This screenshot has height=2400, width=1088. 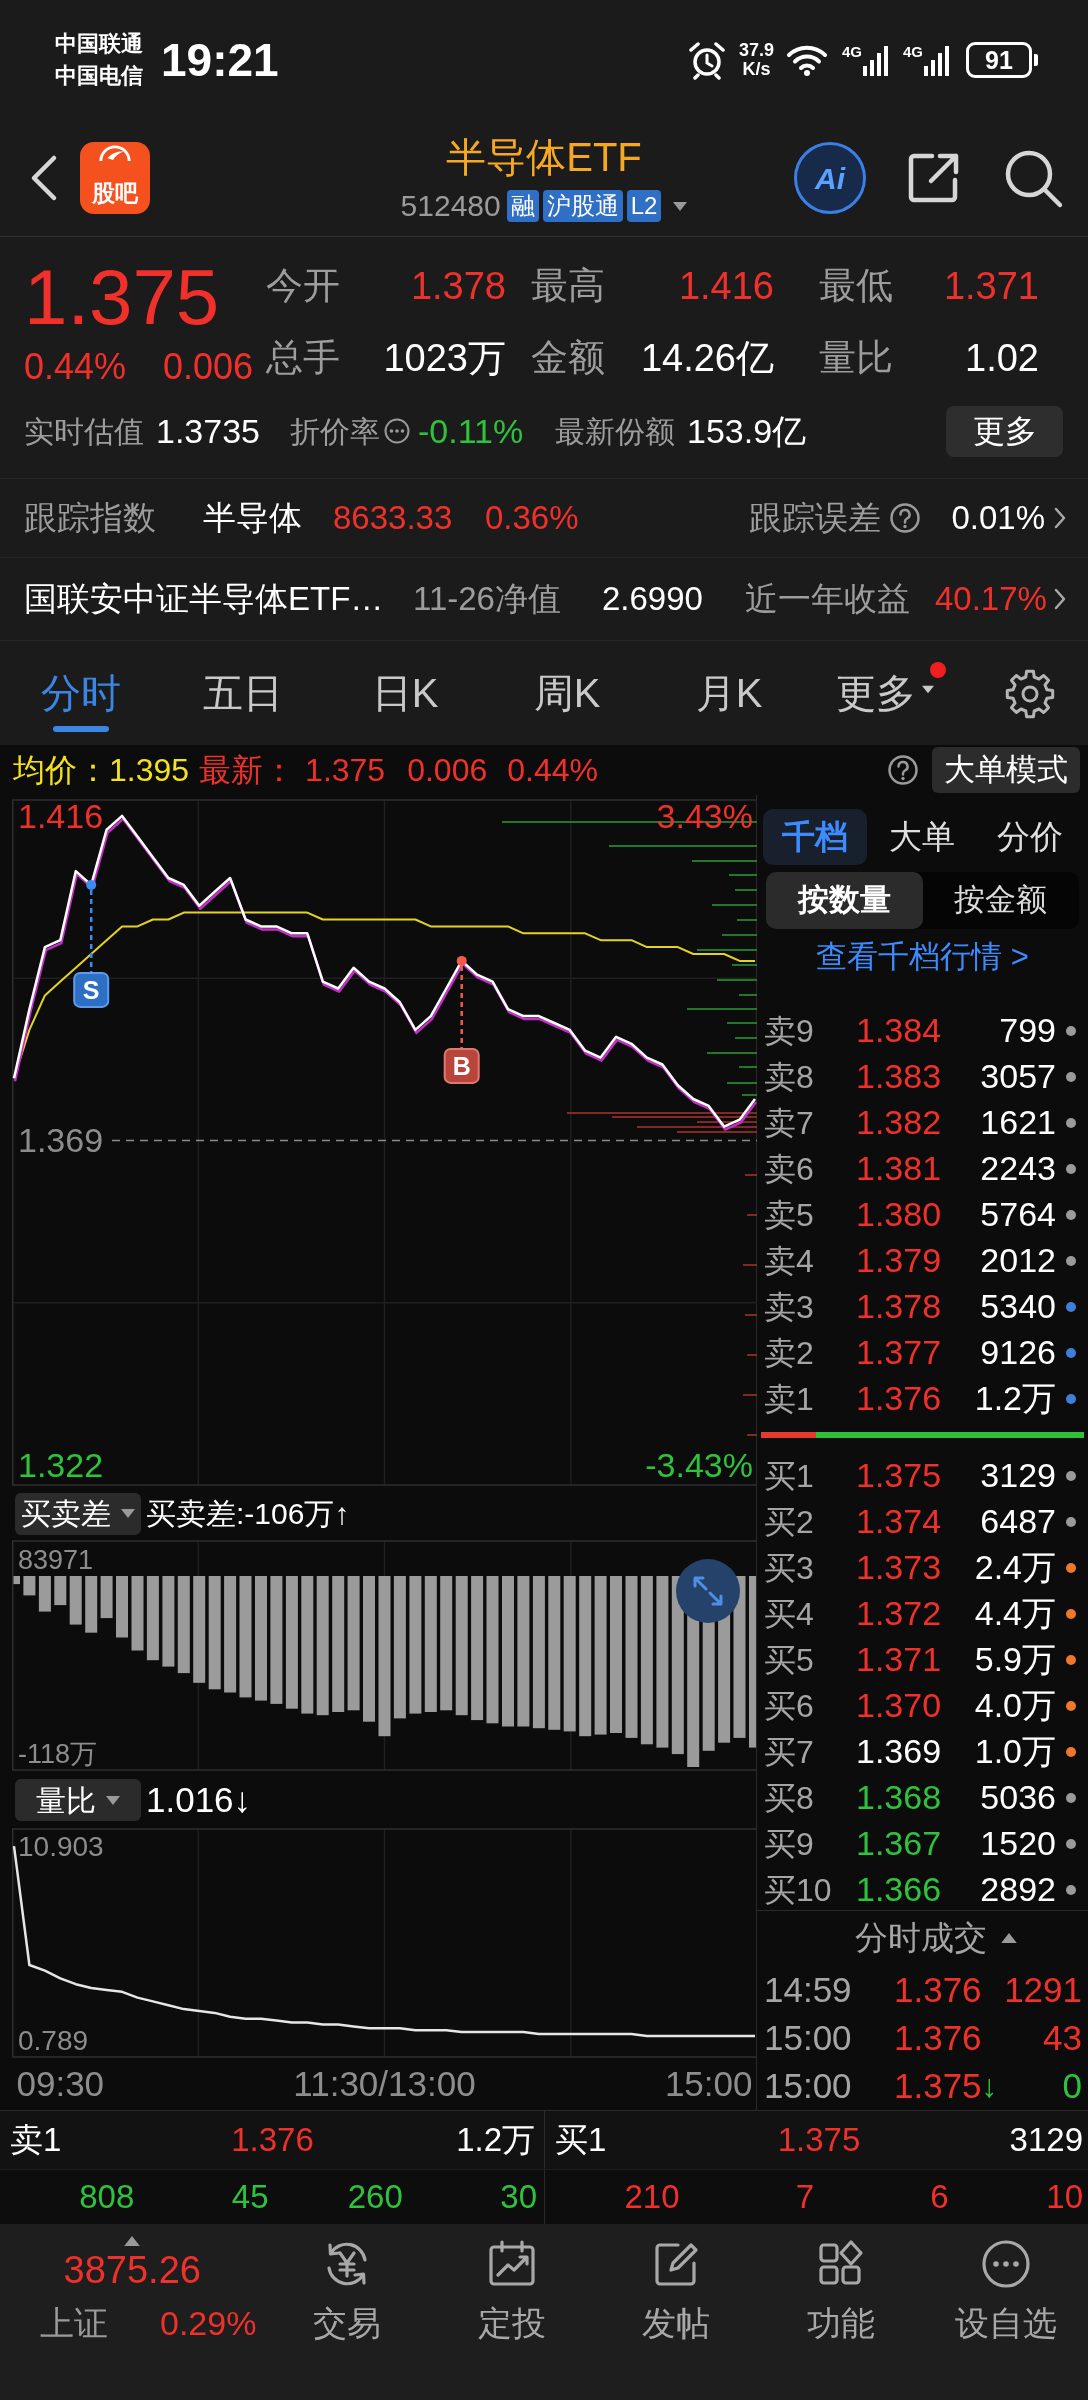 What do you see at coordinates (511, 2290) in the screenshot?
I see `nav-tab: 定投` at bounding box center [511, 2290].